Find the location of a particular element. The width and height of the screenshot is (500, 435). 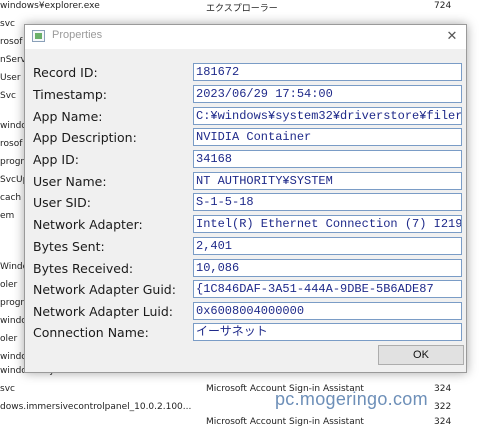

watermark: pc.mogeringo.com is located at coordinates (351, 399).